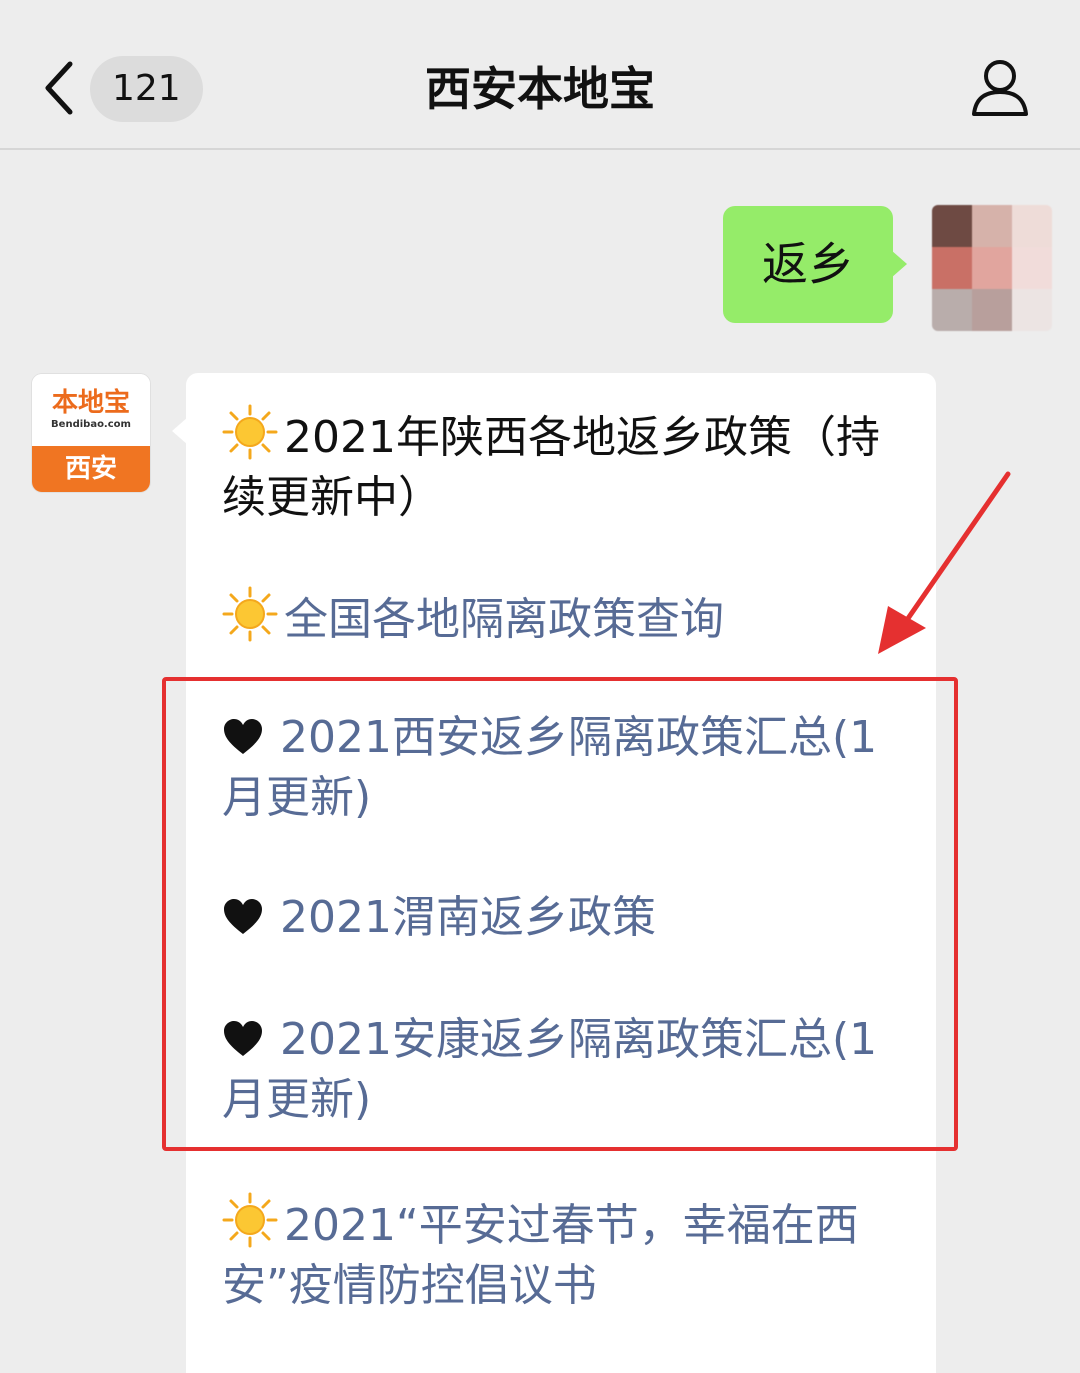 The height and width of the screenshot is (1373, 1080). I want to click on profile-button, so click(1000, 88).